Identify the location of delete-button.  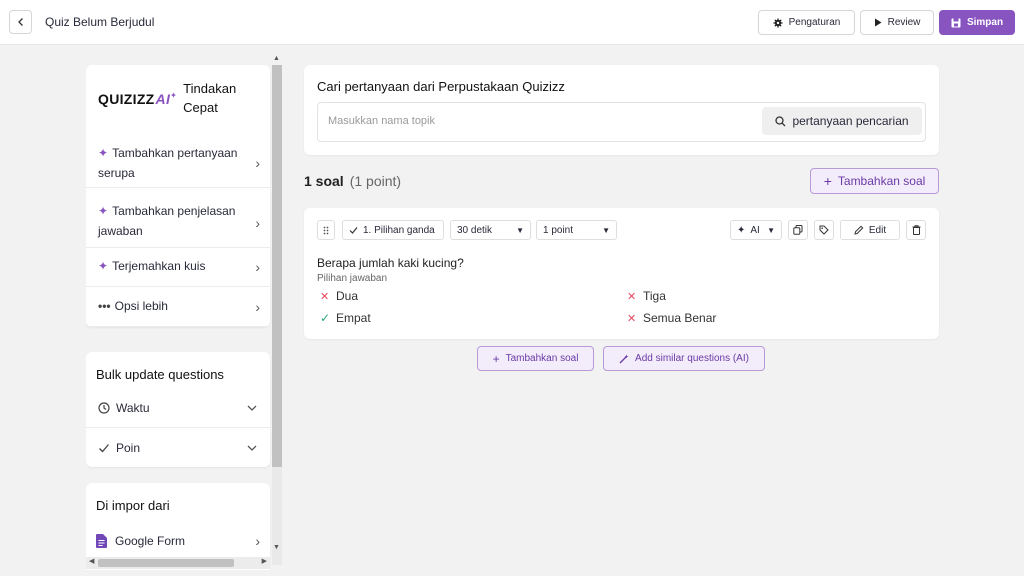
(916, 230).